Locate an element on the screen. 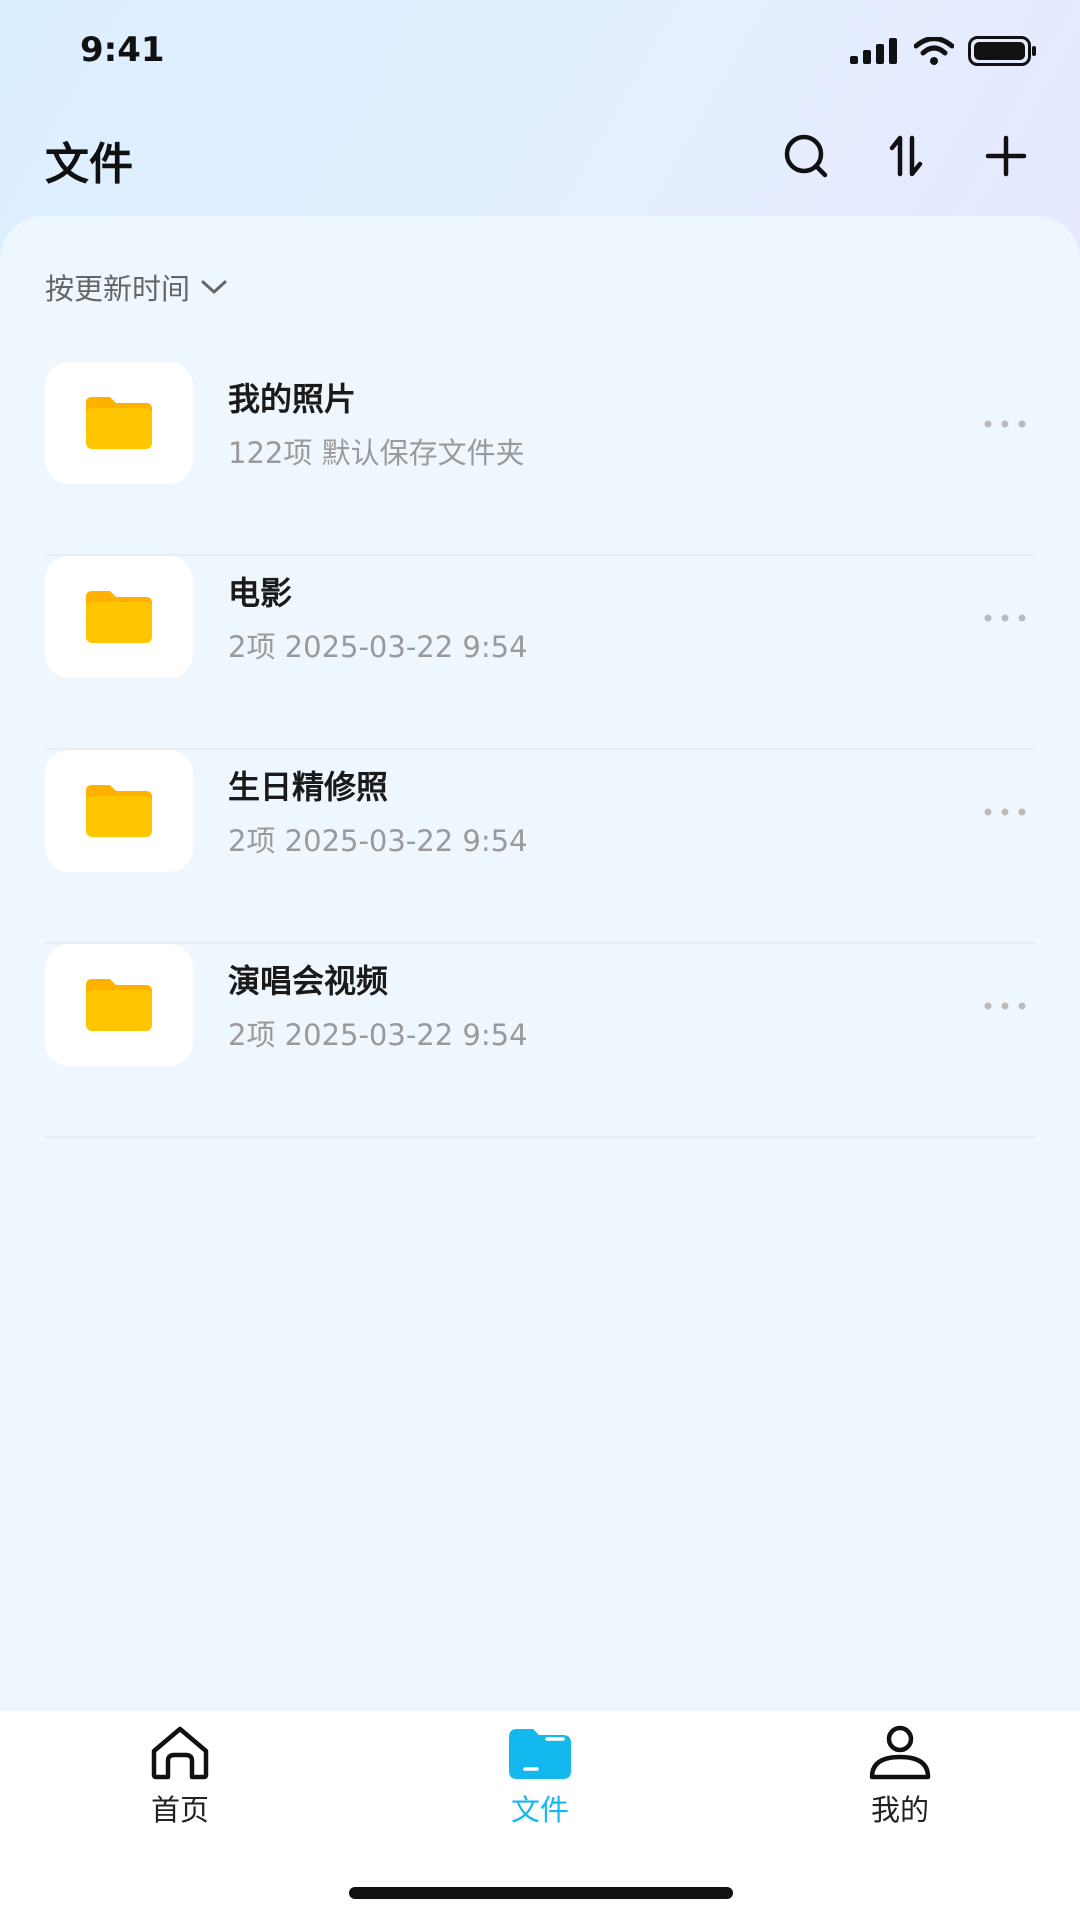  tab-home: 首页 is located at coordinates (180, 1771).